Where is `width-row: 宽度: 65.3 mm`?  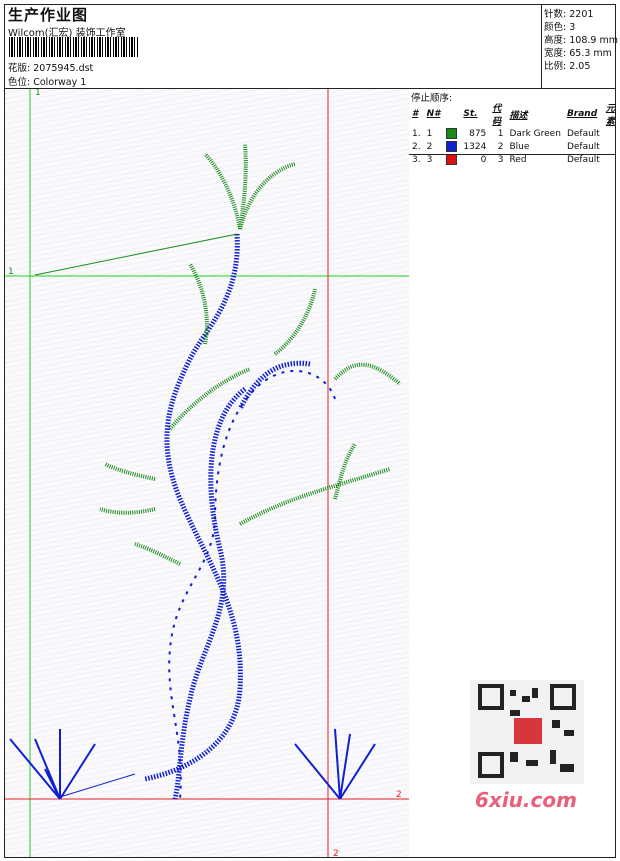 width-row: 宽度: 65.3 mm is located at coordinates (578, 53).